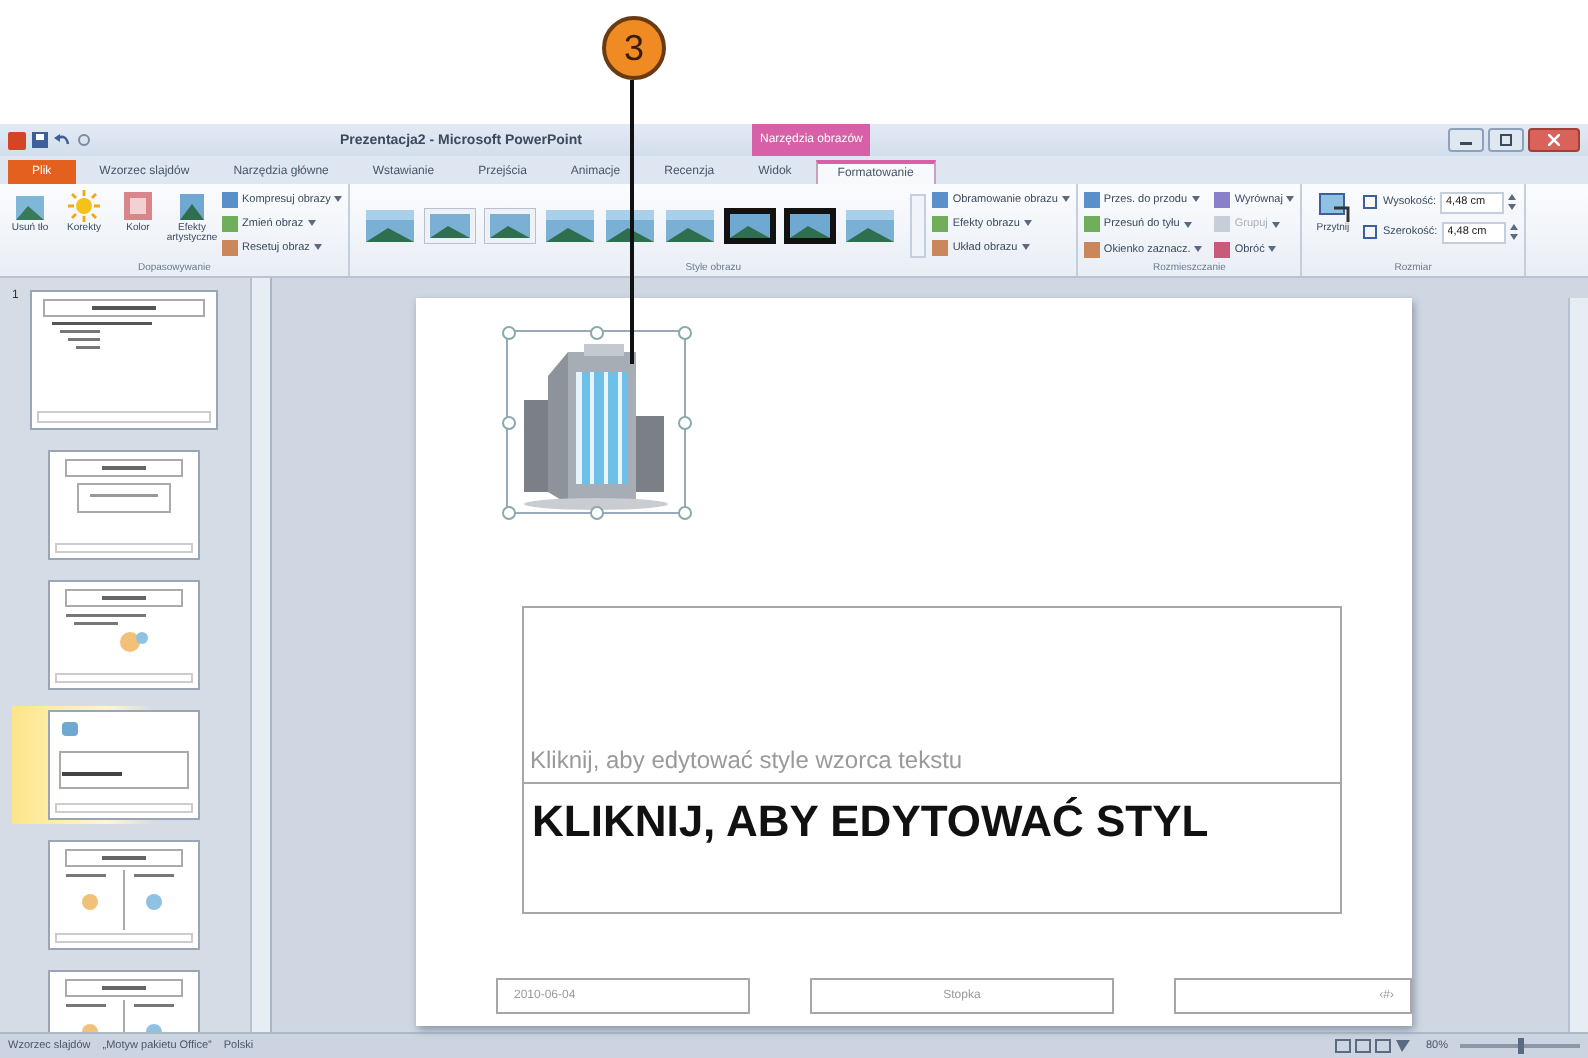 The height and width of the screenshot is (1058, 1588). What do you see at coordinates (1512, 202) in the screenshot?
I see `spinner-icon` at bounding box center [1512, 202].